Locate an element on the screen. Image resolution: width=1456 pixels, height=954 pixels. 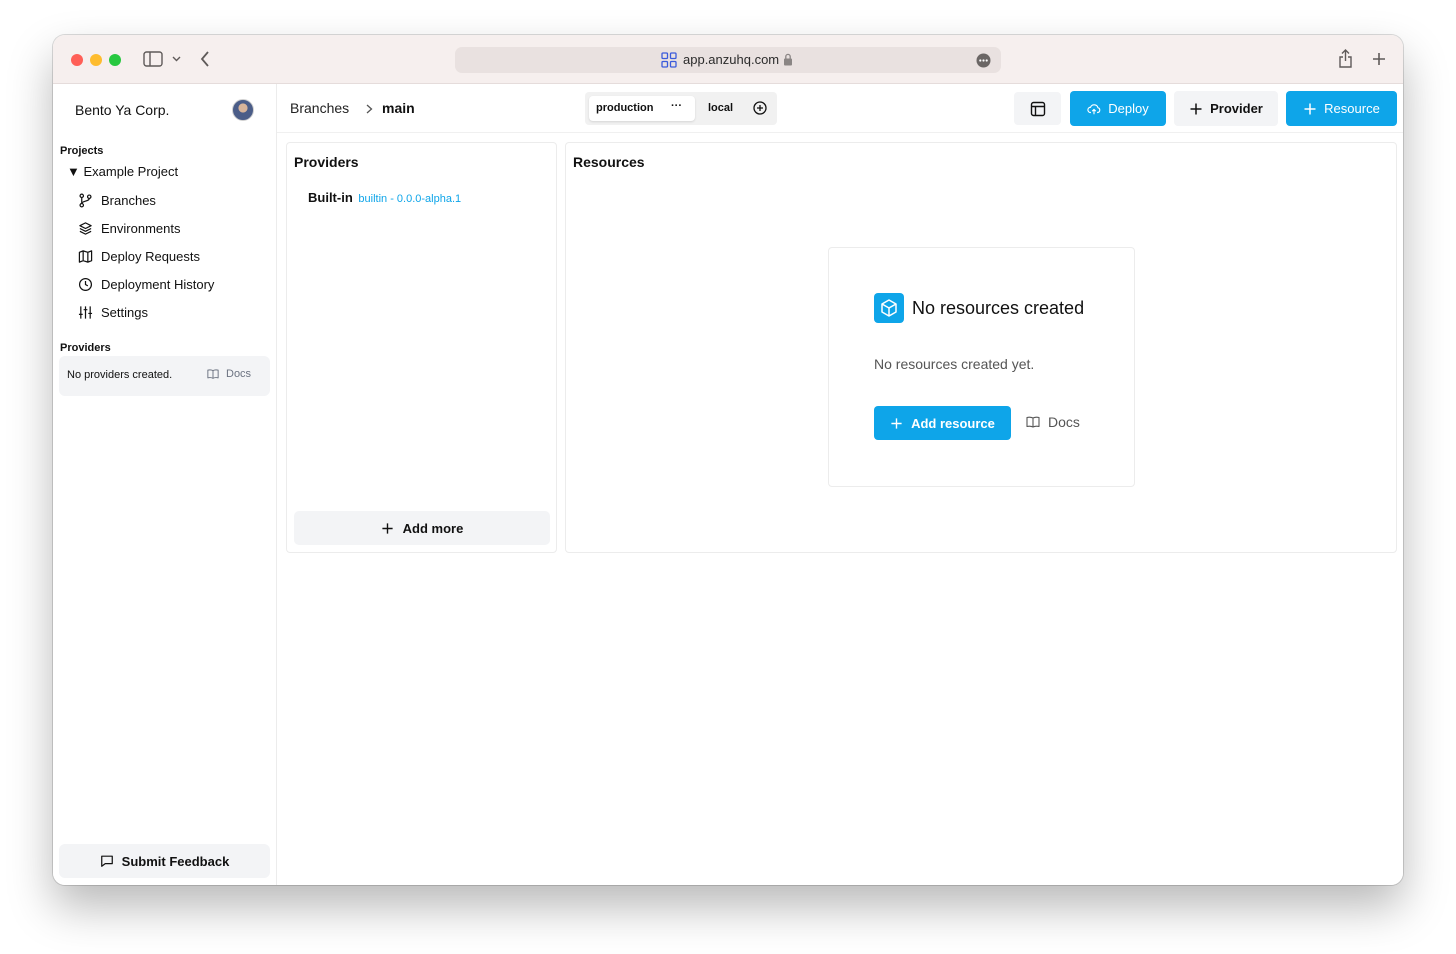
org-name: Bento Ya Corp. is located at coordinates (122, 110).